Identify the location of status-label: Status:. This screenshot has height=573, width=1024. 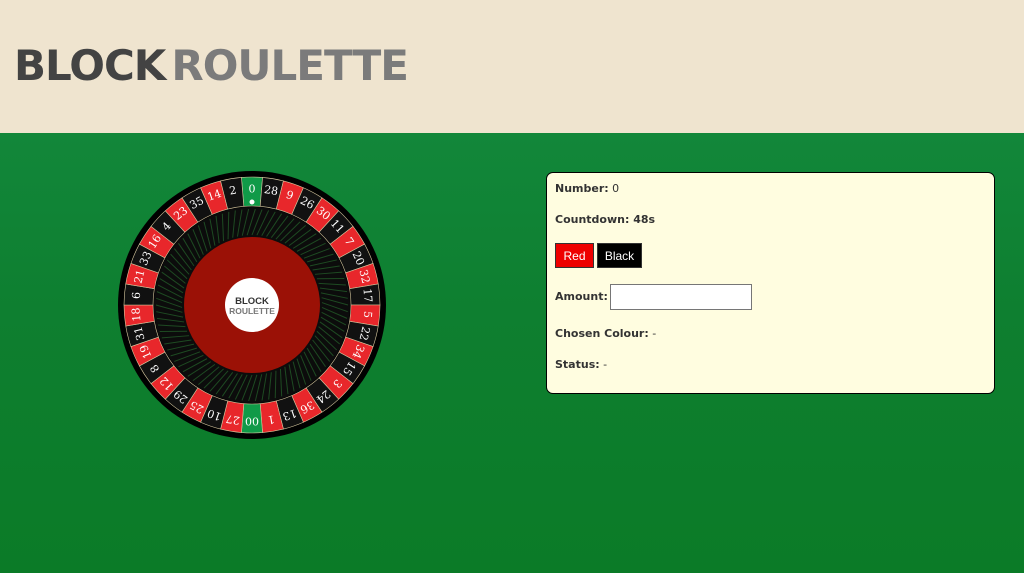
(577, 364).